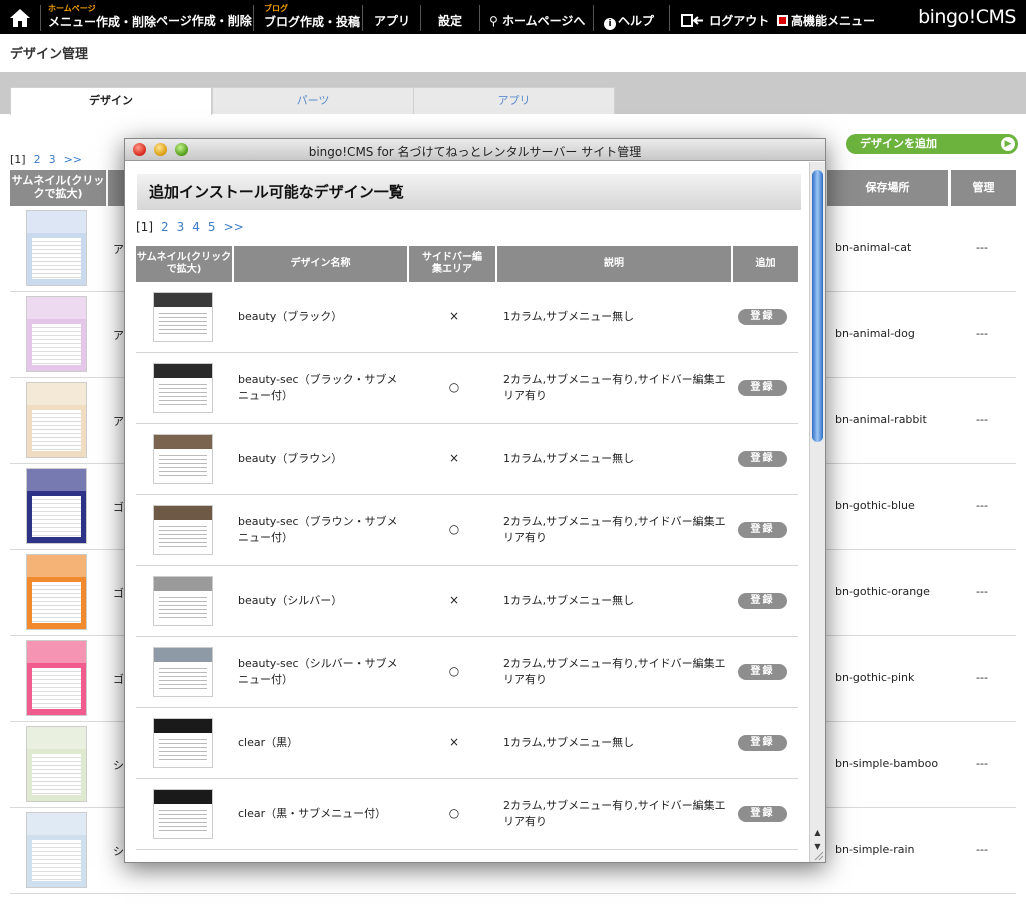 This screenshot has width=1026, height=915. I want to click on search-icon: ⚲, so click(493, 21).